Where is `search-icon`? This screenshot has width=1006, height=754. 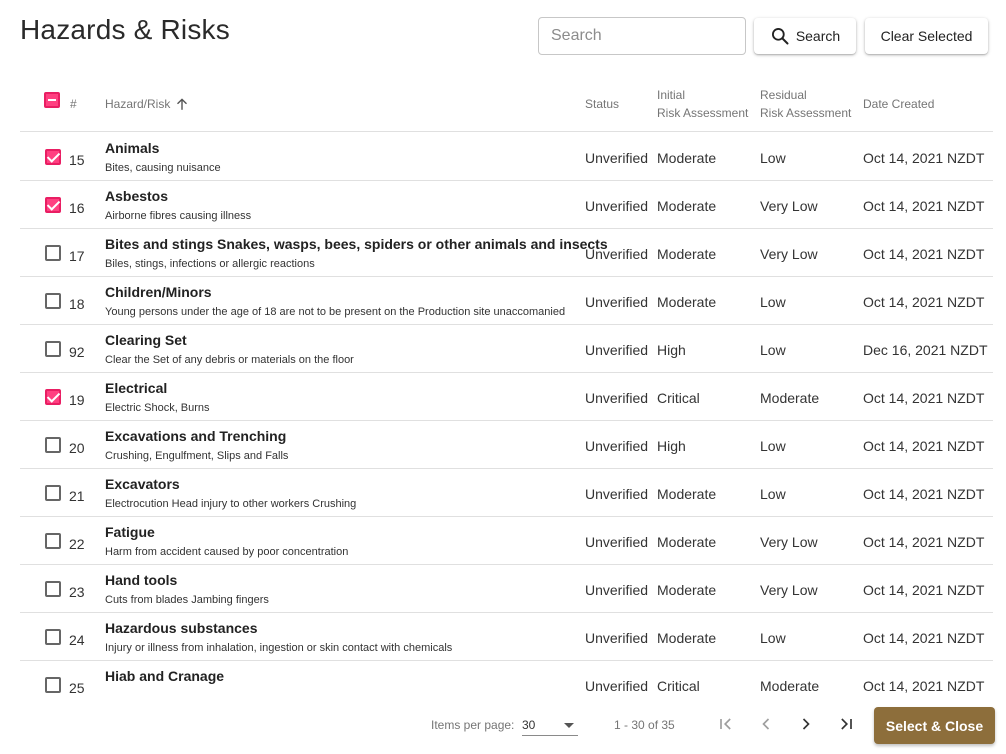 search-icon is located at coordinates (780, 36).